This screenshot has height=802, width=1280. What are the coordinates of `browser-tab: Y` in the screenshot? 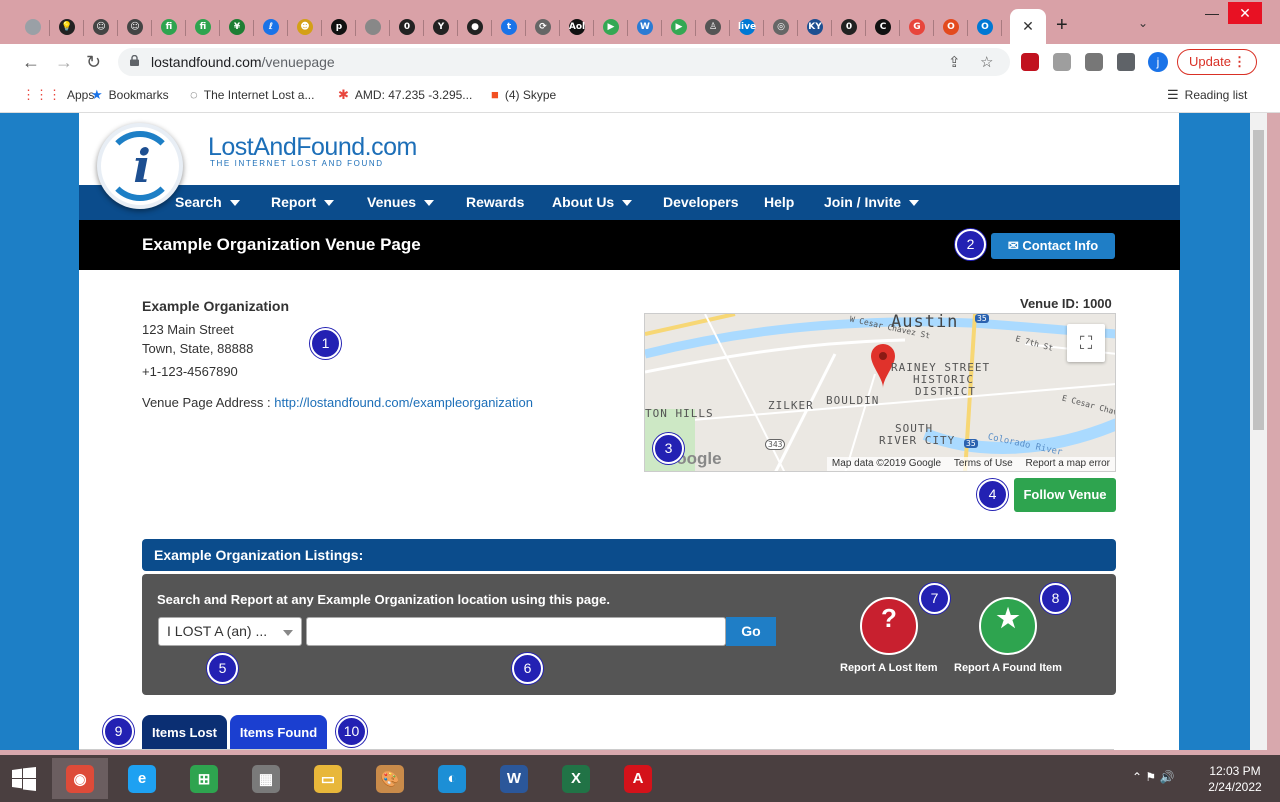 It's located at (441, 27).